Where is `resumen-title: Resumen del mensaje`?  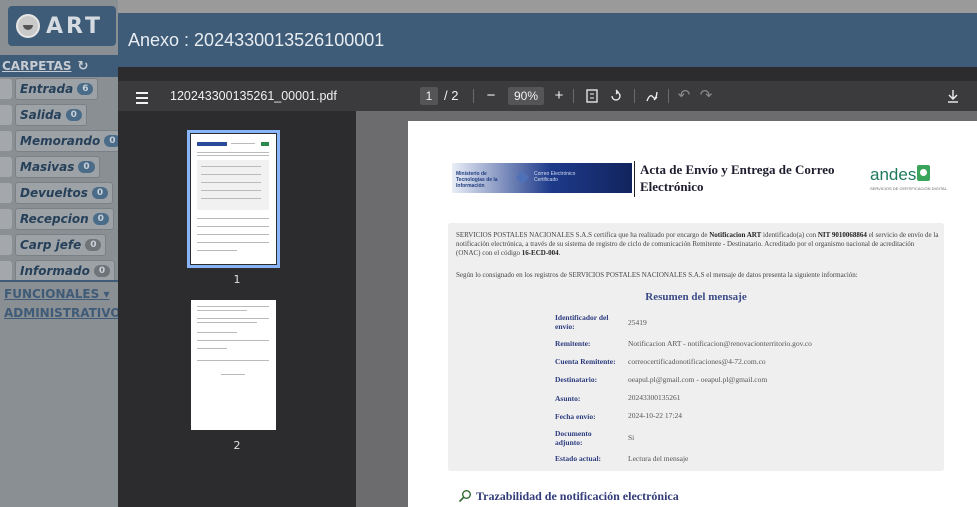 resumen-title: Resumen del mensaje is located at coordinates (696, 297).